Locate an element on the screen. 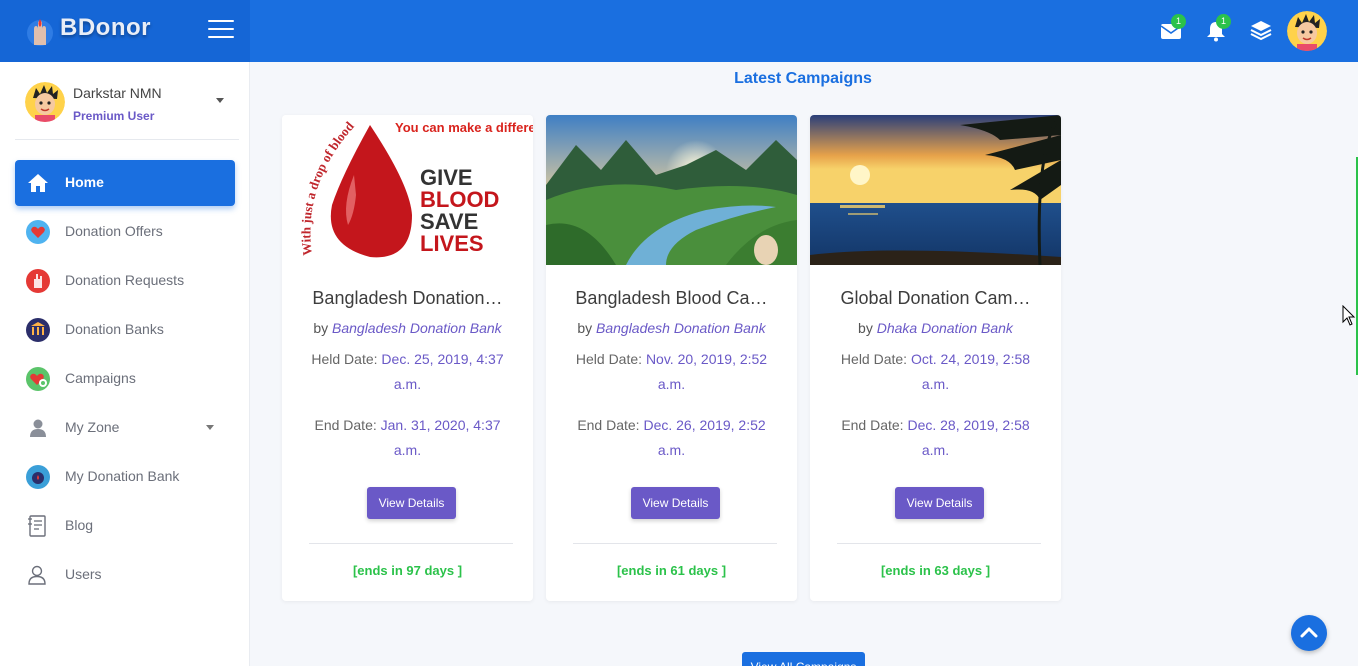 Image resolution: width=1358 pixels, height=666 pixels. layers-button is located at coordinates (1261, 31).